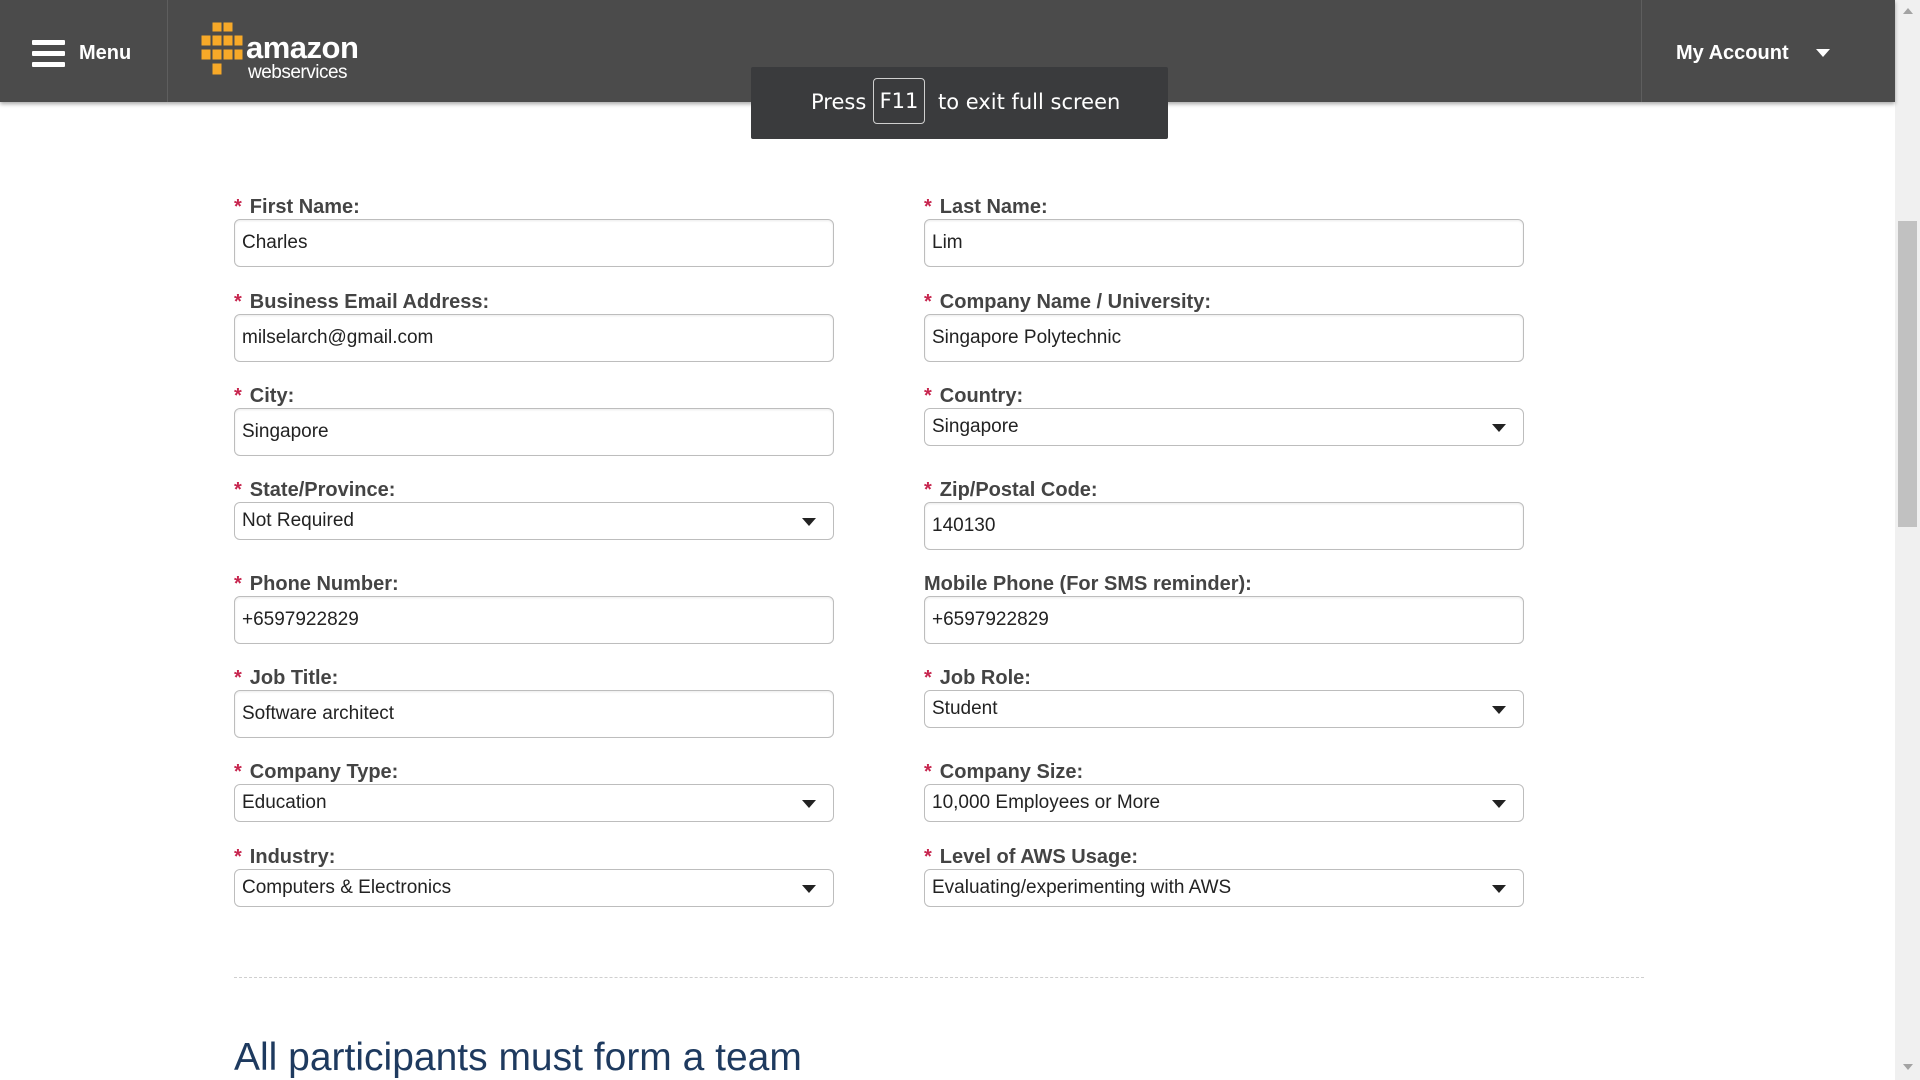 The width and height of the screenshot is (1920, 1080). What do you see at coordinates (298, 72) in the screenshot?
I see `logo-subtext: webservices` at bounding box center [298, 72].